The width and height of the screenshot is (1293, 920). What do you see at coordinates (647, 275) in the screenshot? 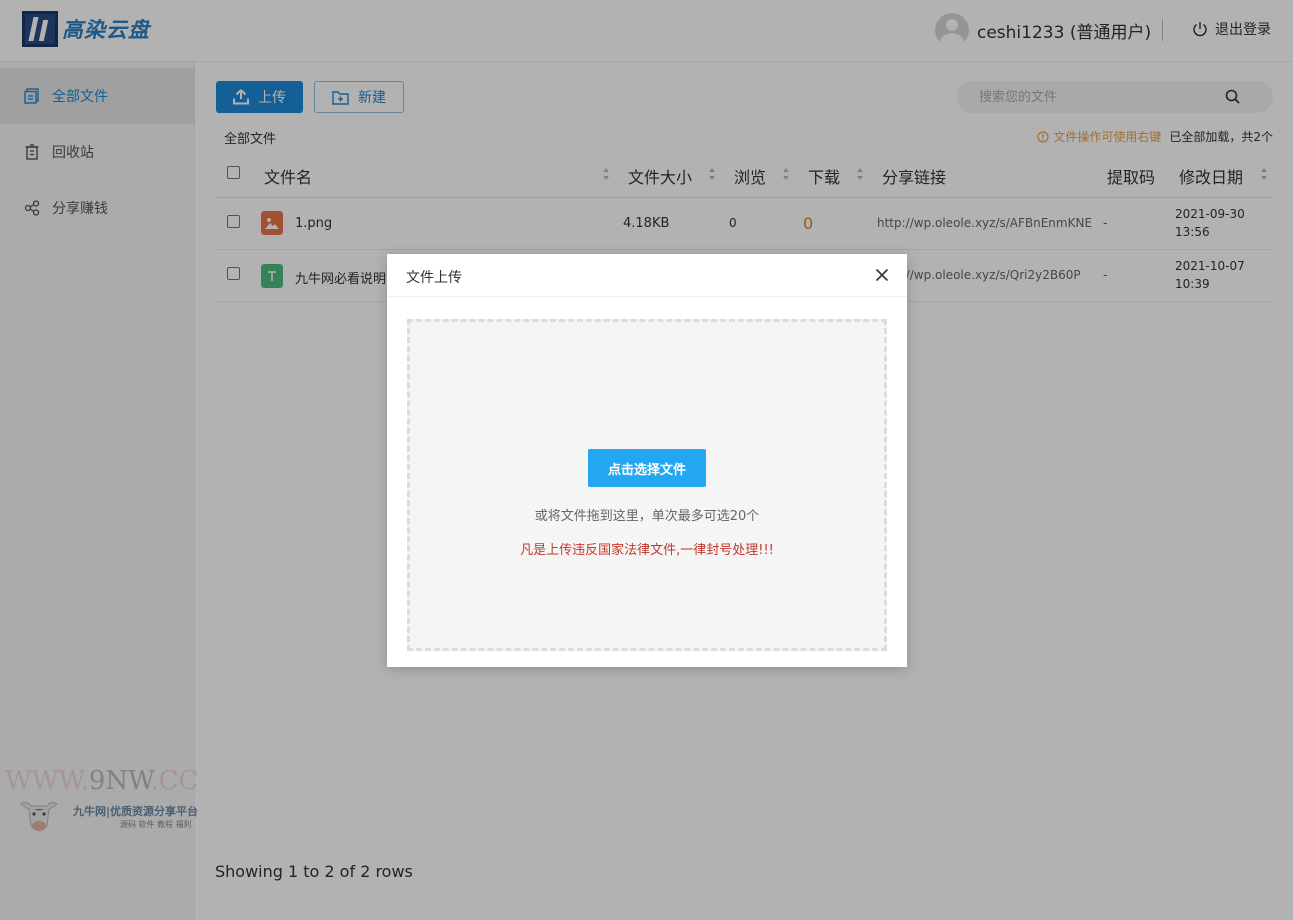
I see `dialog-header: 文件上传` at bounding box center [647, 275].